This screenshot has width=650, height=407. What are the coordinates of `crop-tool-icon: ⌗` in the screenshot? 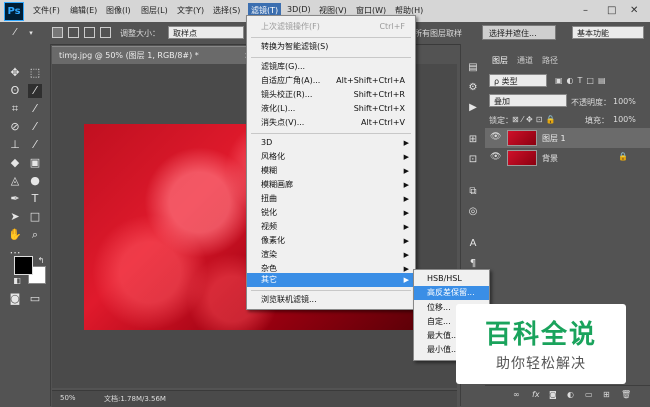 It's located at (15, 109).